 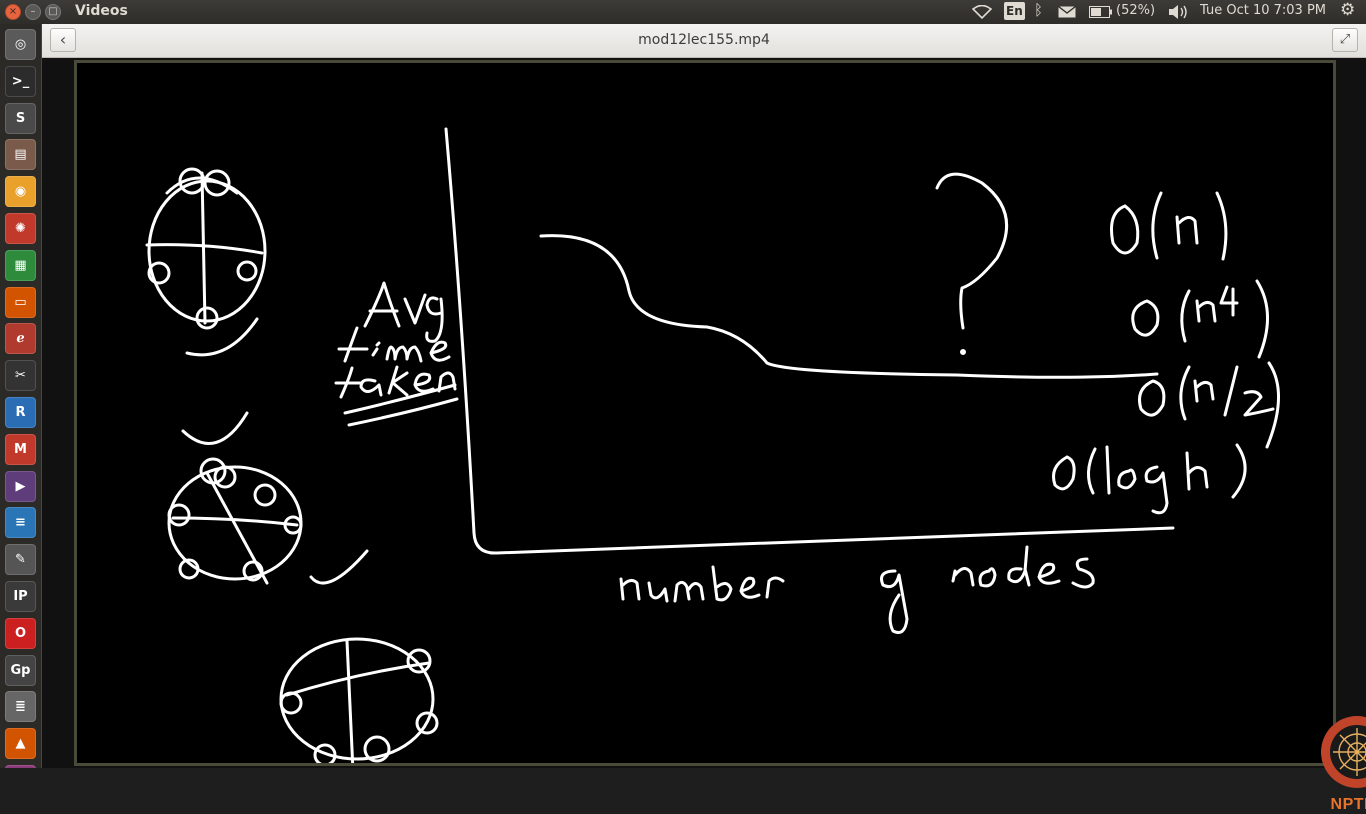 What do you see at coordinates (53, 12) in the screenshot?
I see `maximize-window-button: □` at bounding box center [53, 12].